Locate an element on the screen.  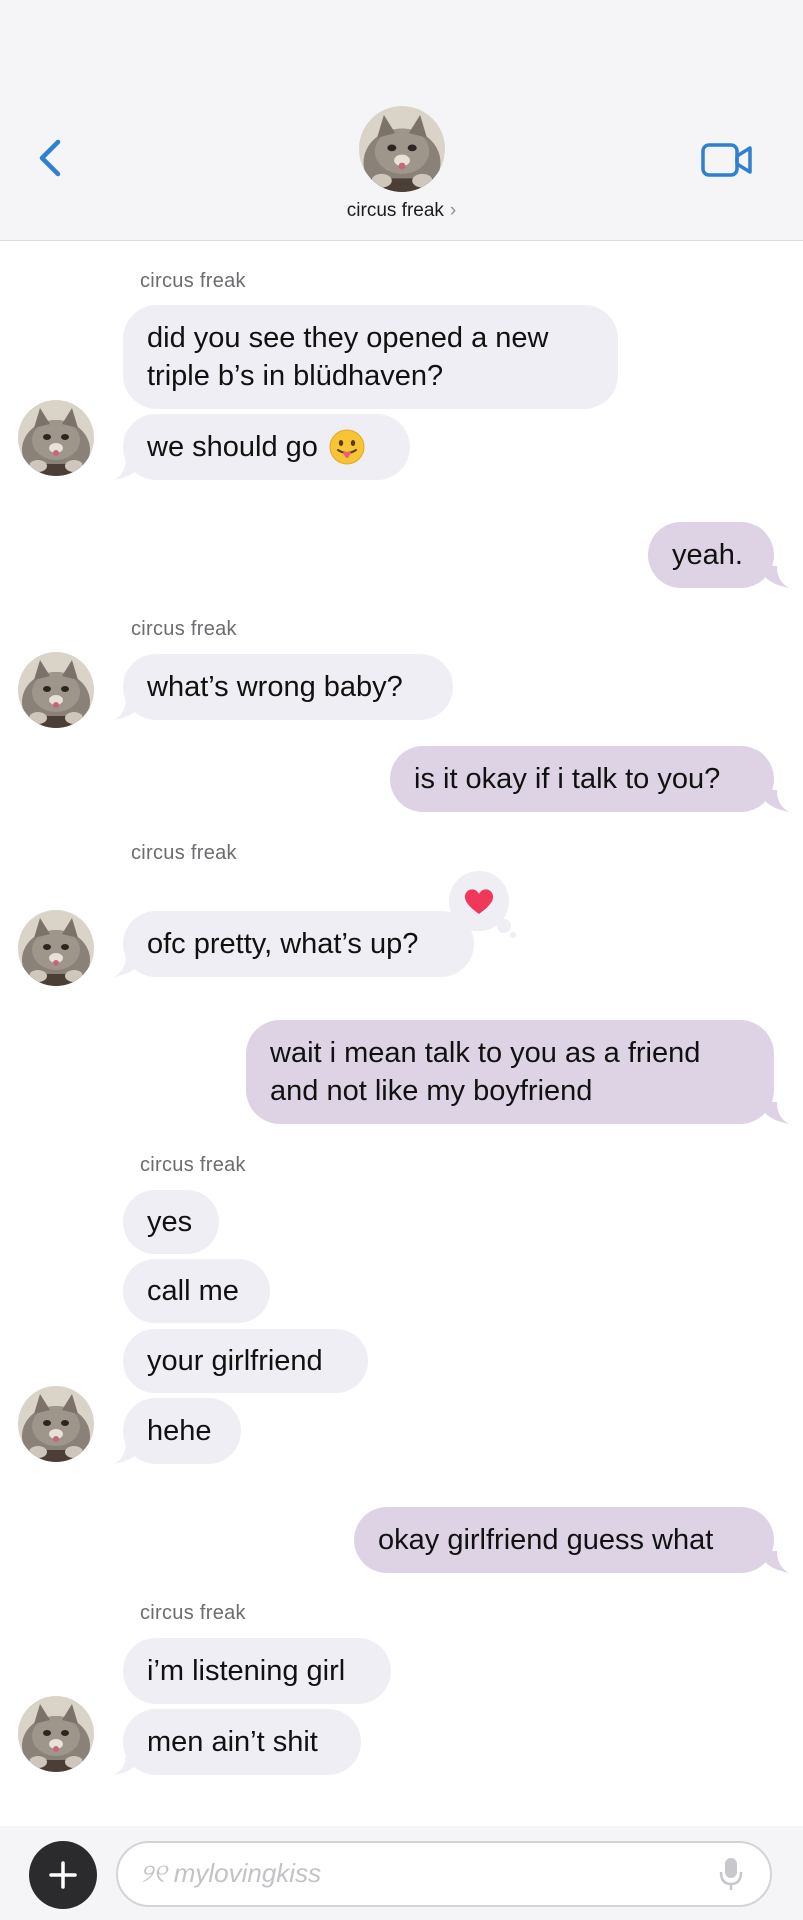
incoming-message: men ain’t shit is located at coordinates (242, 1742).